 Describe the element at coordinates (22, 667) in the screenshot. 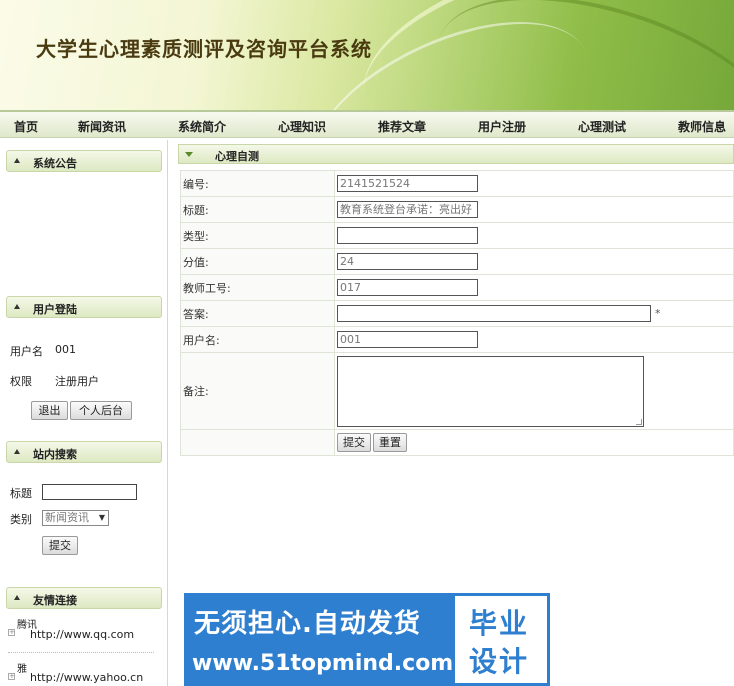

I see `link-name: 雅` at that location.